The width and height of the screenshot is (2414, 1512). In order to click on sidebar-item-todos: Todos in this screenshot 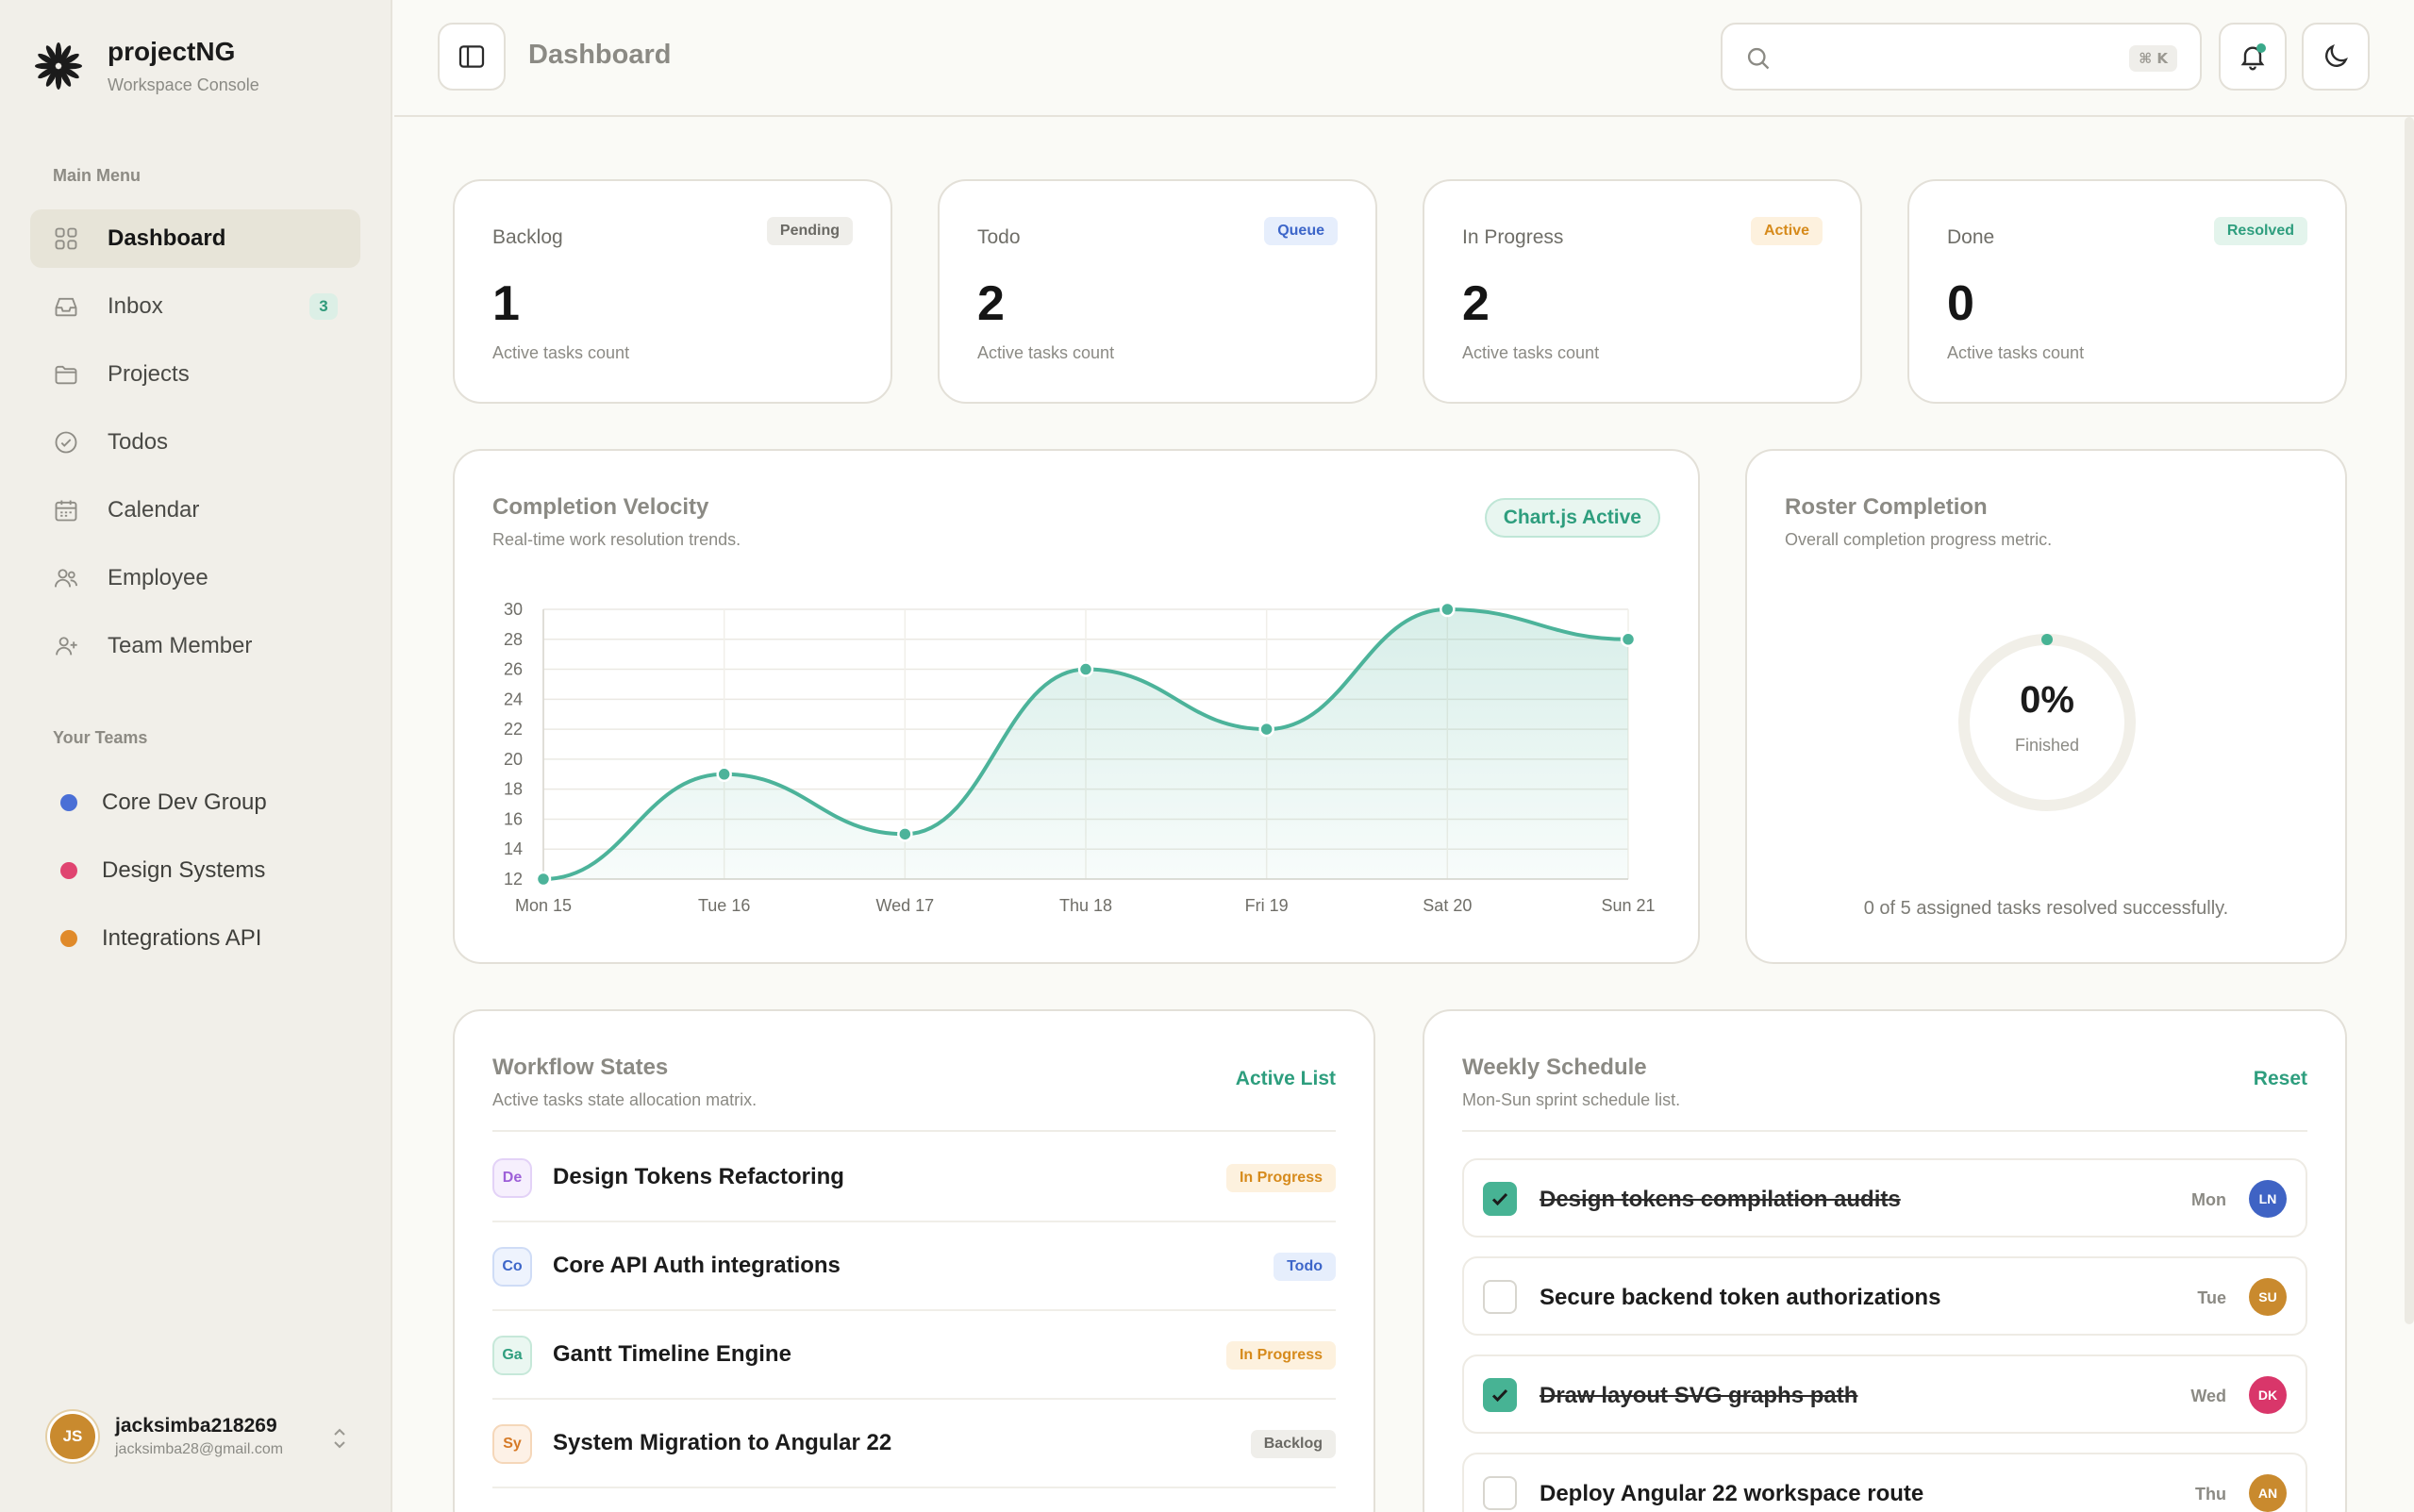, I will do `click(195, 442)`.